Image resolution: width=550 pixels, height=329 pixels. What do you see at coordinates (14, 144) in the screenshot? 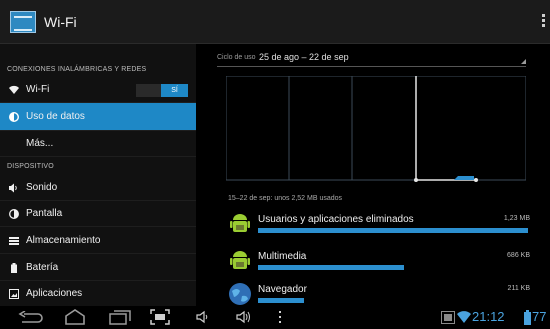
I see `more-spacer` at bounding box center [14, 144].